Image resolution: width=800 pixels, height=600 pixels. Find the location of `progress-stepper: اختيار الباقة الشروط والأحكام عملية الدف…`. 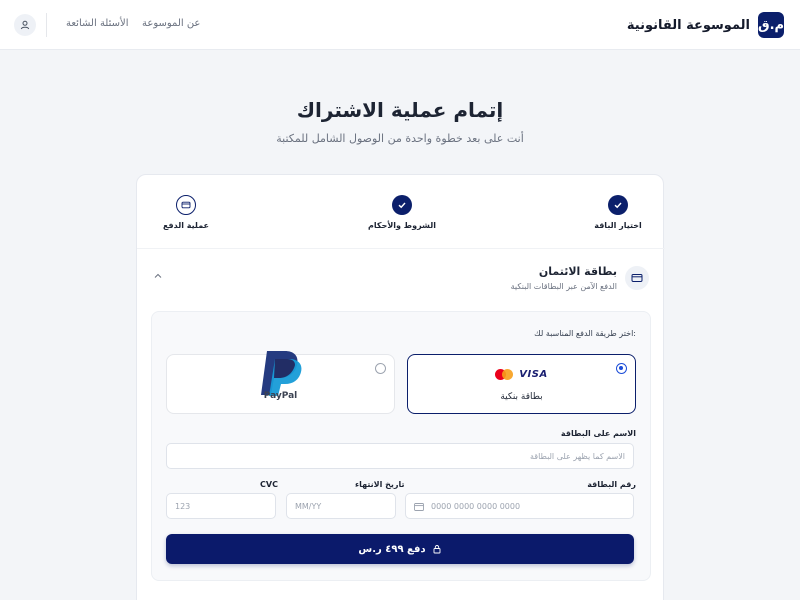

progress-stepper: اختيار الباقة الشروط والأحكام عملية الدف… is located at coordinates (401, 212).